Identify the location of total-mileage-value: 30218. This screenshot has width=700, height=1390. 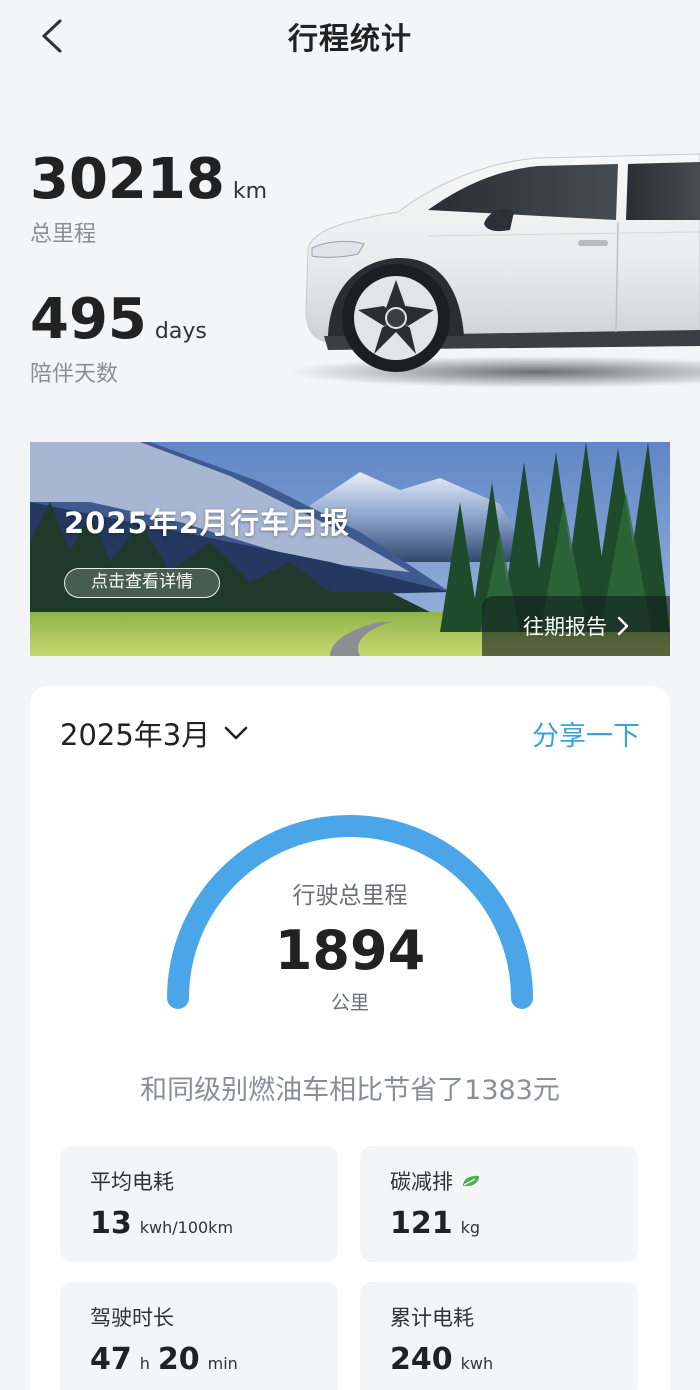
(127, 179).